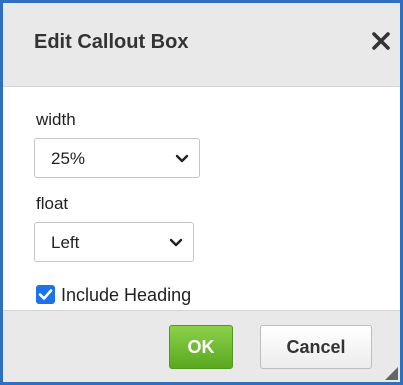 The height and width of the screenshot is (385, 403). Describe the element at coordinates (52, 203) in the screenshot. I see `float-label: float` at that location.